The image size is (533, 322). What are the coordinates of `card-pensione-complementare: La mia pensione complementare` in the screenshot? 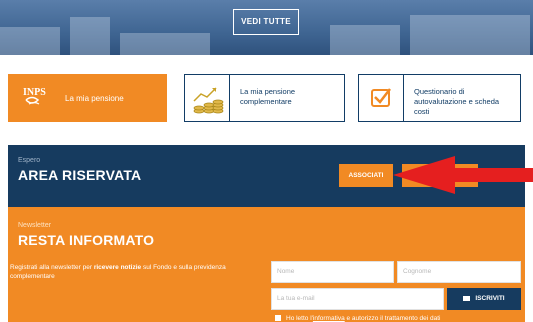 It's located at (264, 98).